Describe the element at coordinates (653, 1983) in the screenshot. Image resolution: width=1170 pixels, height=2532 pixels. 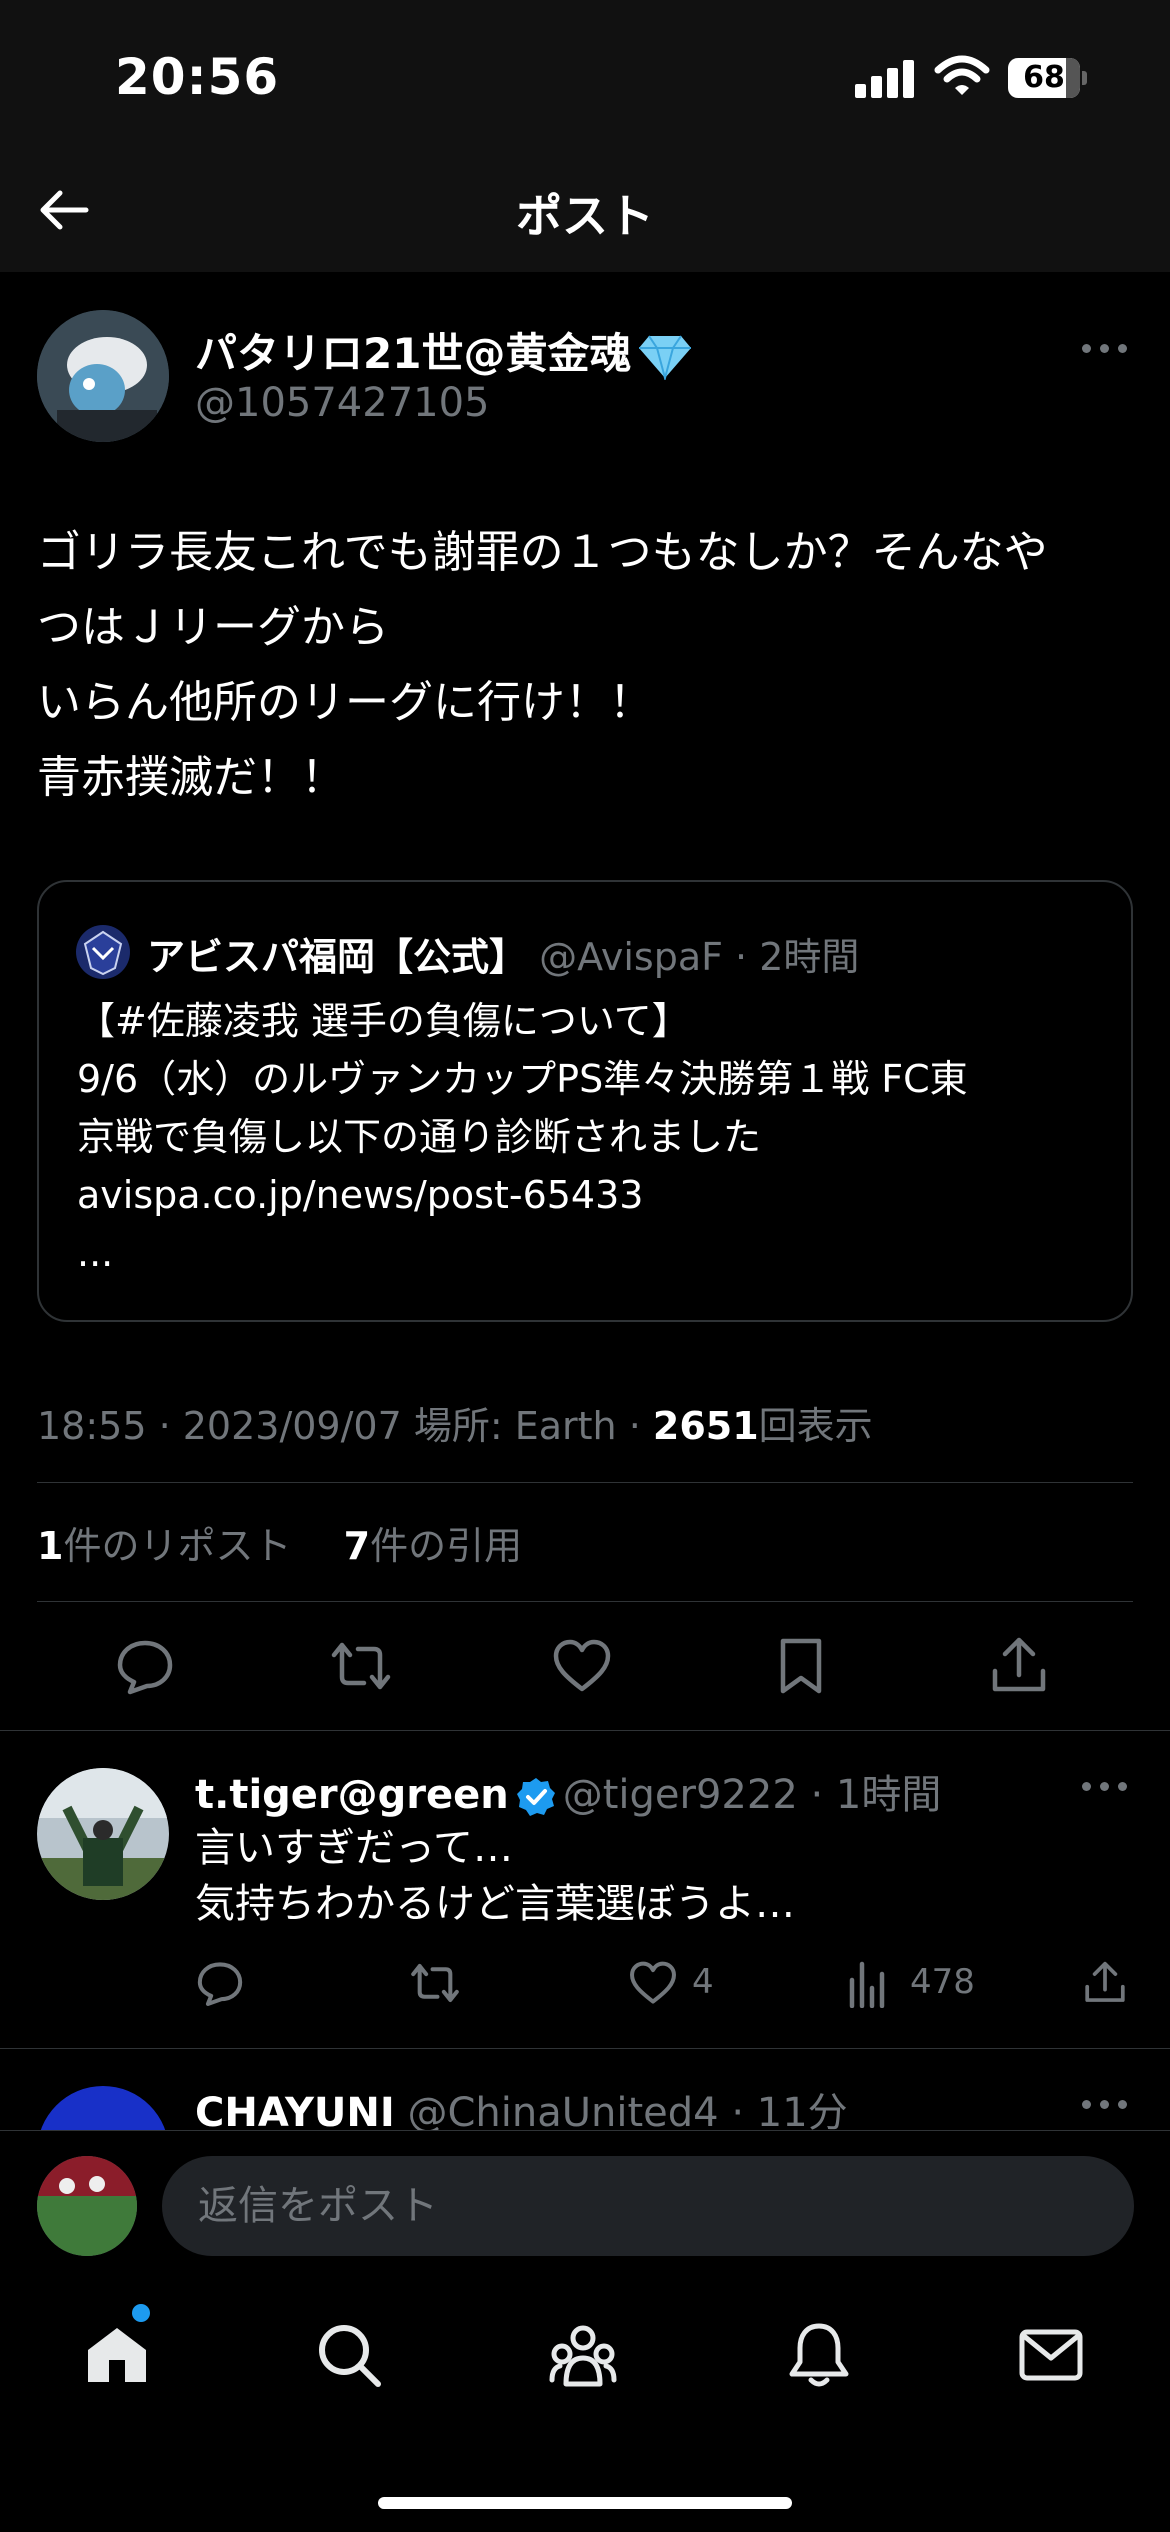
I see `reply-like-icon` at that location.